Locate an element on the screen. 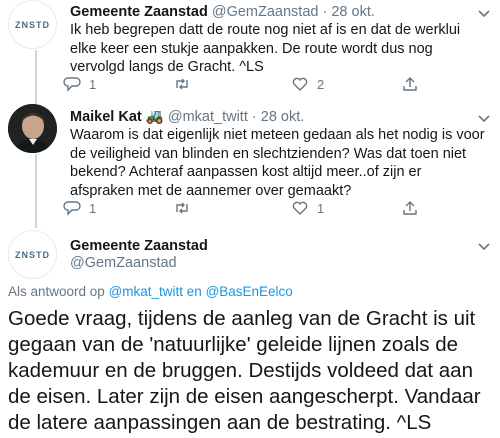 The image size is (500, 438). tweet-actions: 1 1 is located at coordinates (243, 209).